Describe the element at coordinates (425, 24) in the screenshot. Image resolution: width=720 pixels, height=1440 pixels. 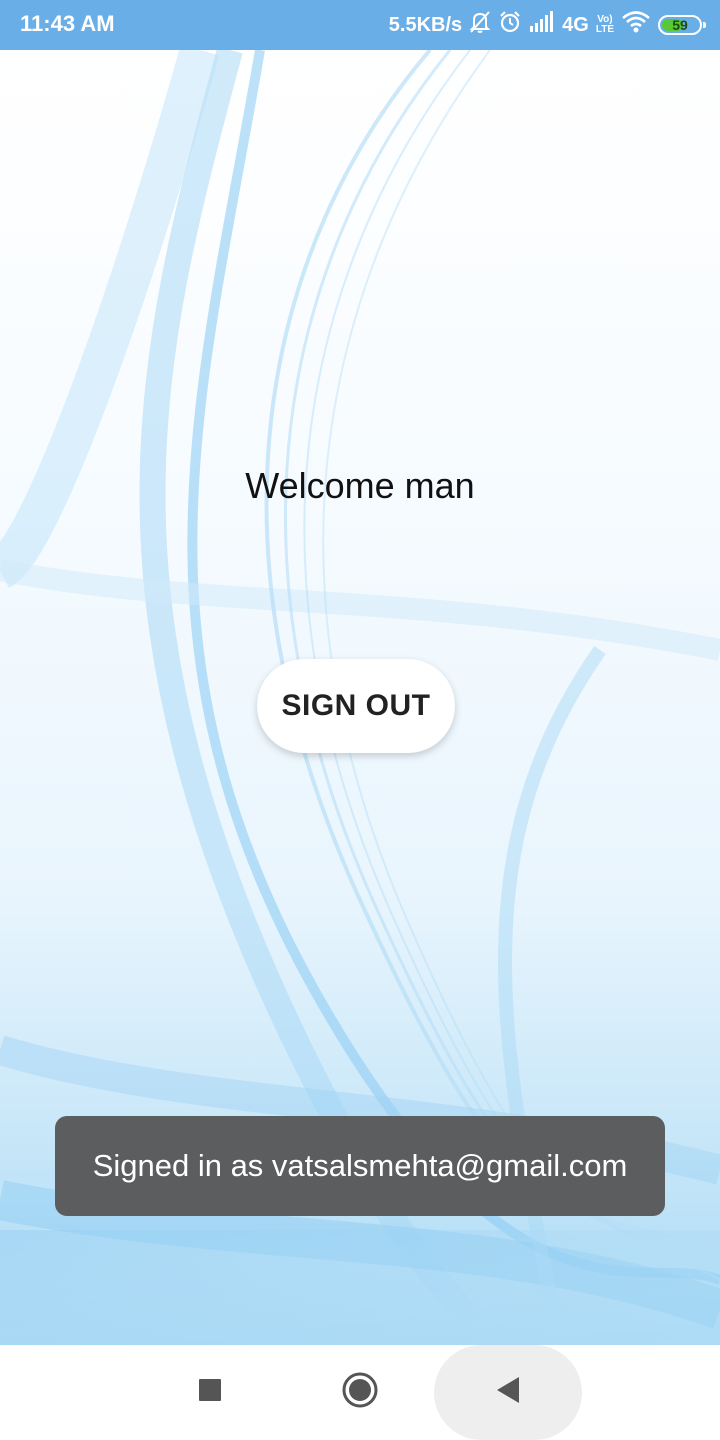
I see `network-speed: 5.5KB/s` at that location.